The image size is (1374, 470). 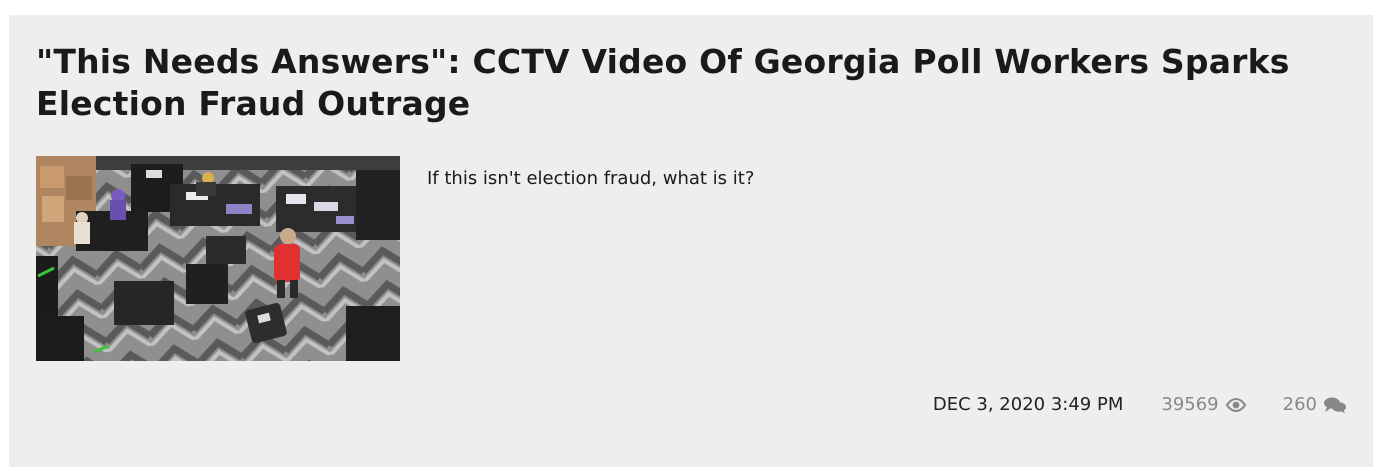 What do you see at coordinates (1335, 405) in the screenshot?
I see `speech-bubbles-icon` at bounding box center [1335, 405].